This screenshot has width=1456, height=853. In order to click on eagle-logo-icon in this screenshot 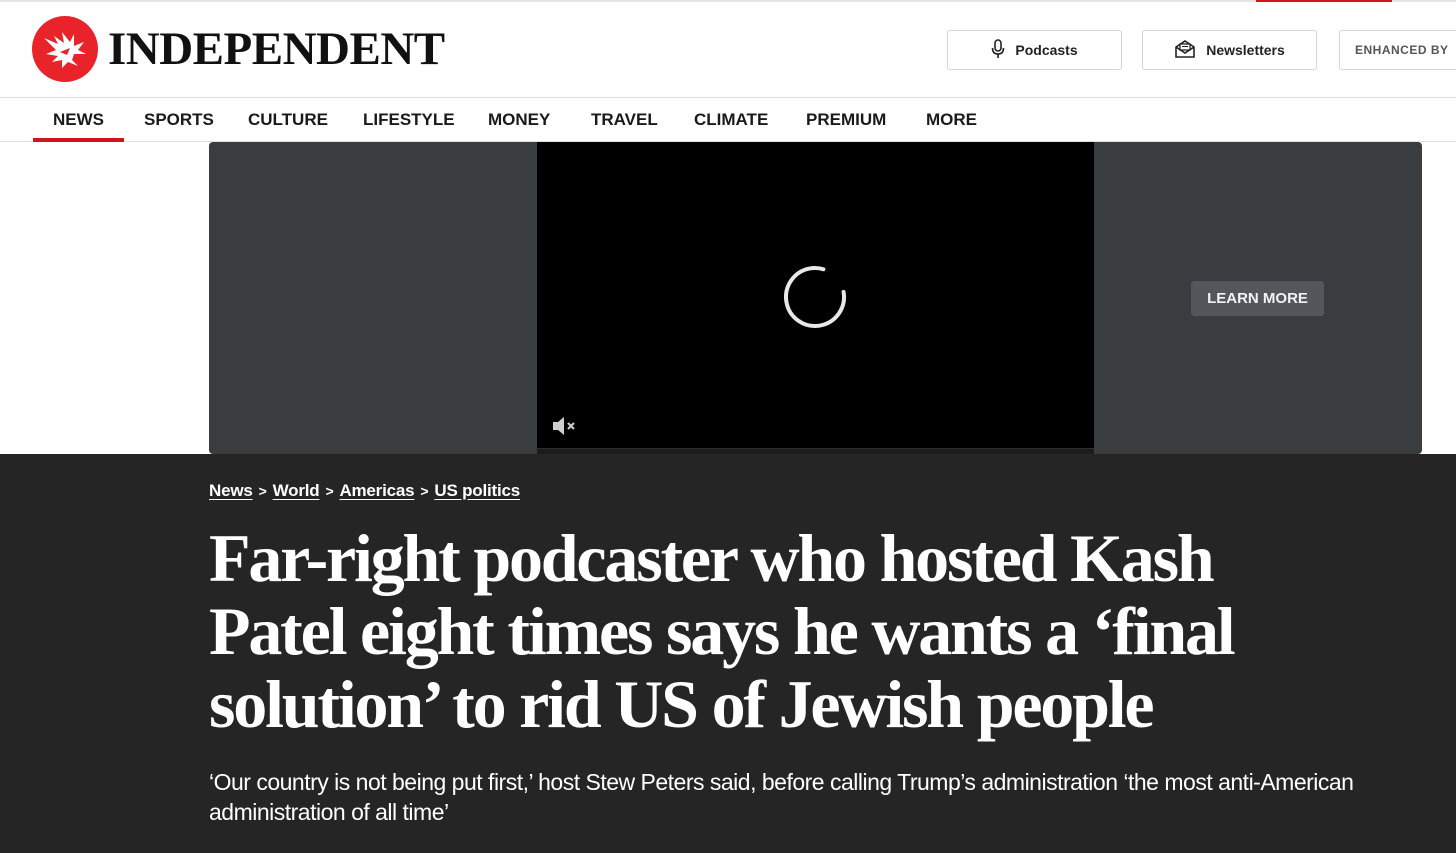, I will do `click(65, 49)`.